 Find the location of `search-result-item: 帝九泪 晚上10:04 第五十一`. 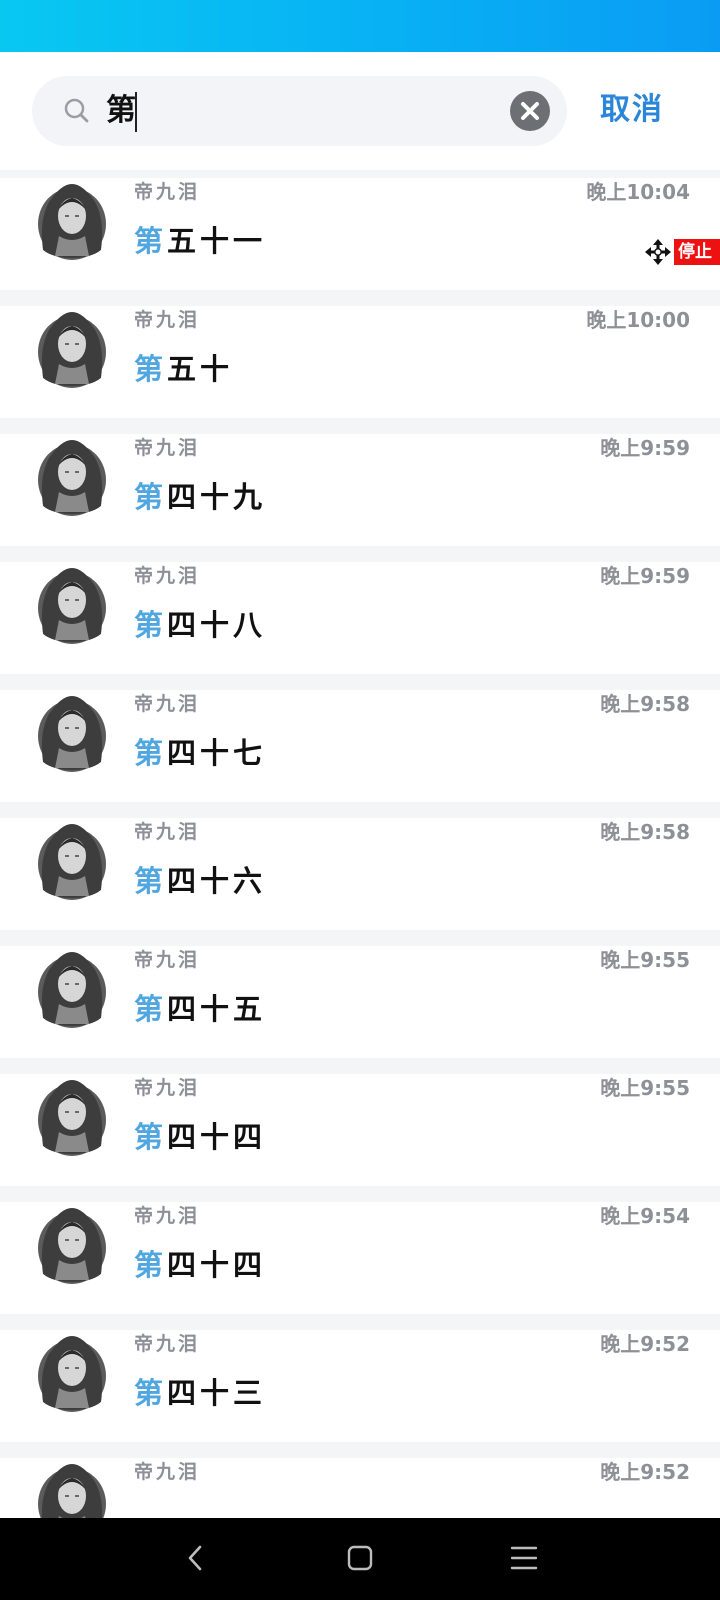

search-result-item: 帝九泪 晚上10:04 第五十一 is located at coordinates (360, 234).